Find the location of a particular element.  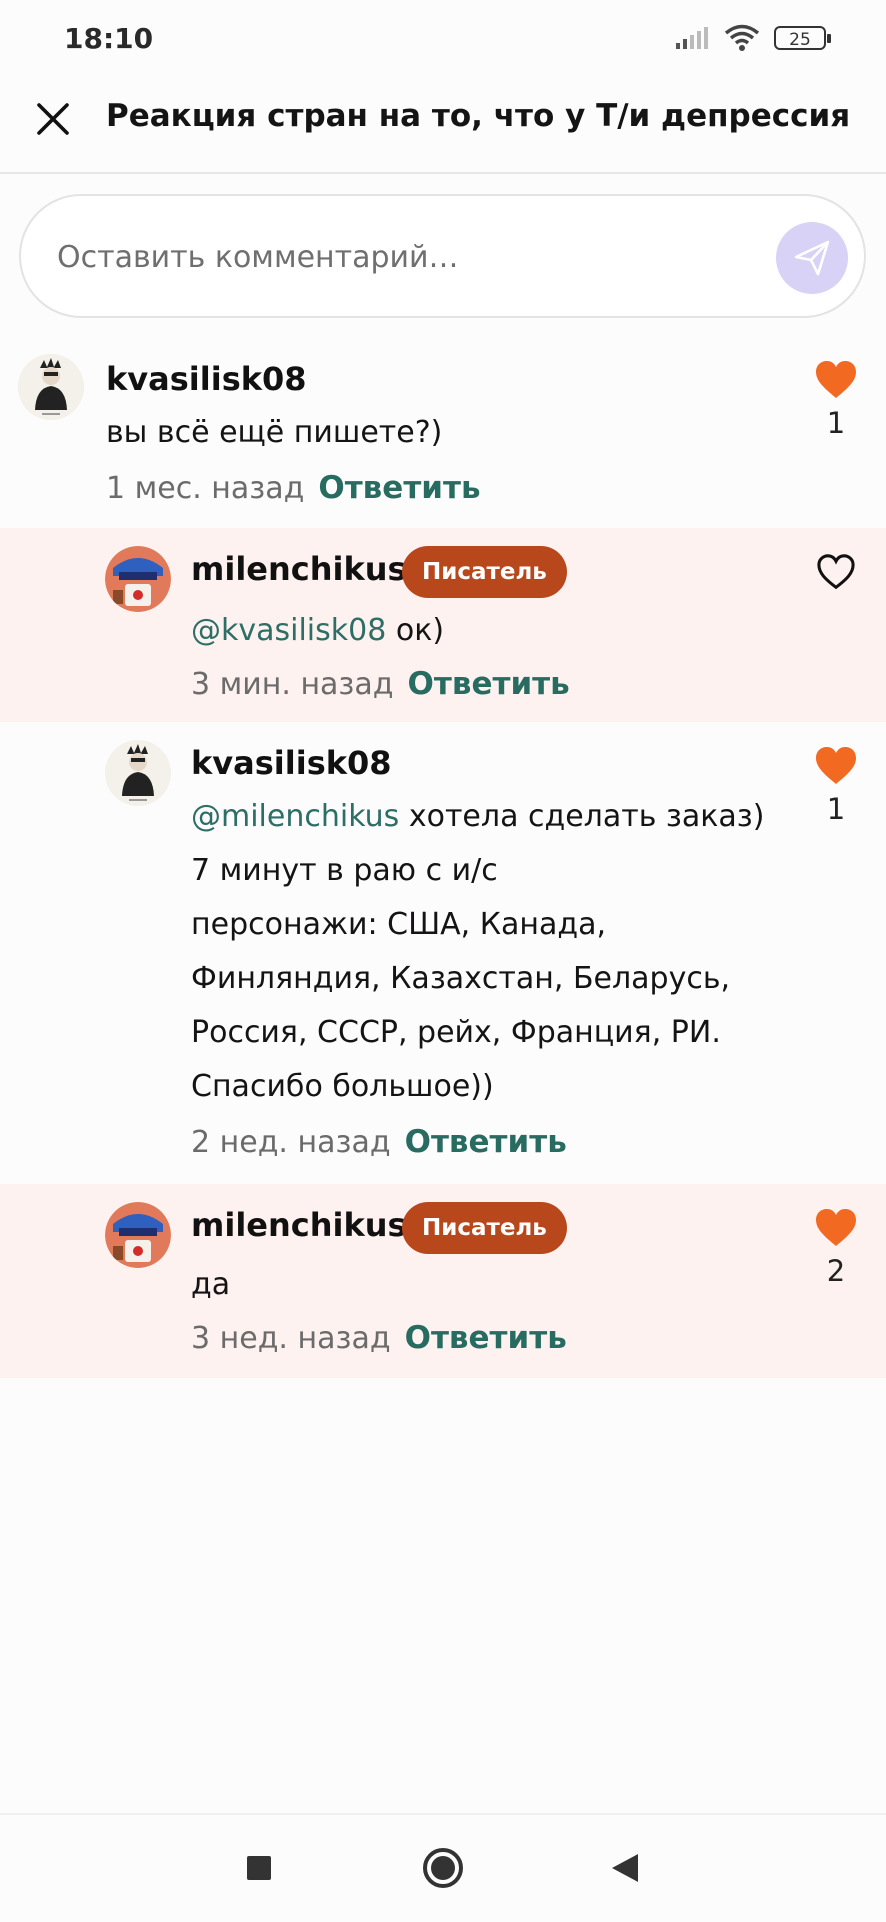

system-nav-bar is located at coordinates (443, 1867).